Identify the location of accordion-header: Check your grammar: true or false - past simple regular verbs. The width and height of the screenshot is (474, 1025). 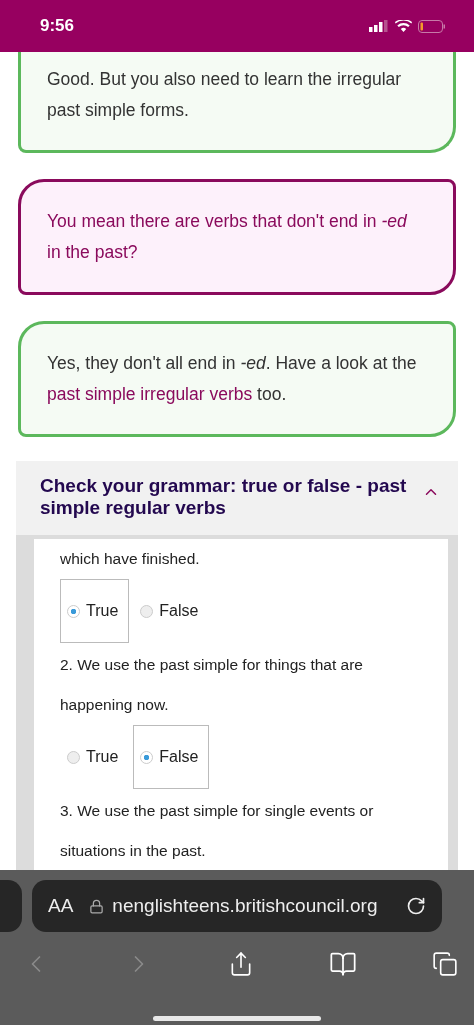
(237, 498).